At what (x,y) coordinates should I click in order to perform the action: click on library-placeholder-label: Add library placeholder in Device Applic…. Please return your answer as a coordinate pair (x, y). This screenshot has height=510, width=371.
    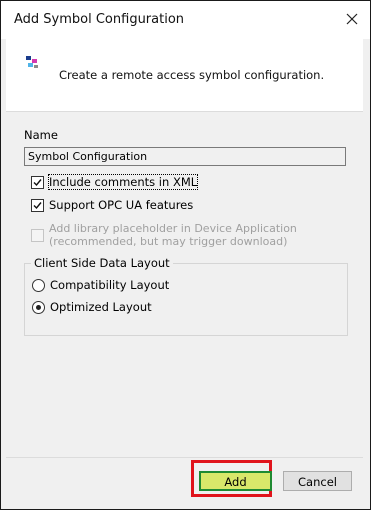
    Looking at the image, I should click on (173, 235).